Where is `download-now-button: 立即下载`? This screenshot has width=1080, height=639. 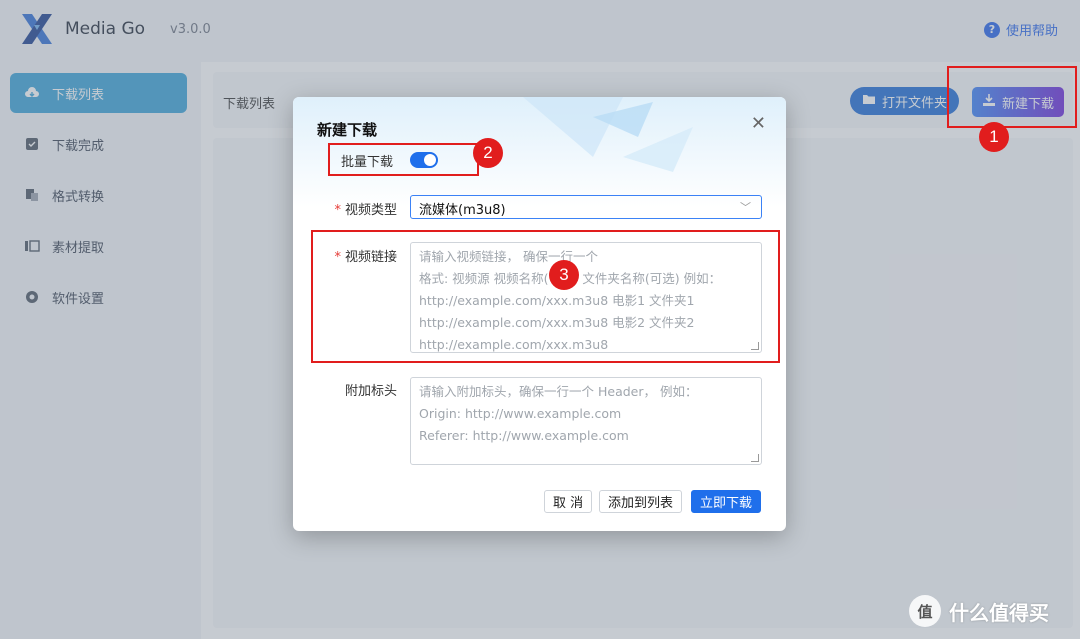
download-now-button: 立即下载 is located at coordinates (726, 501).